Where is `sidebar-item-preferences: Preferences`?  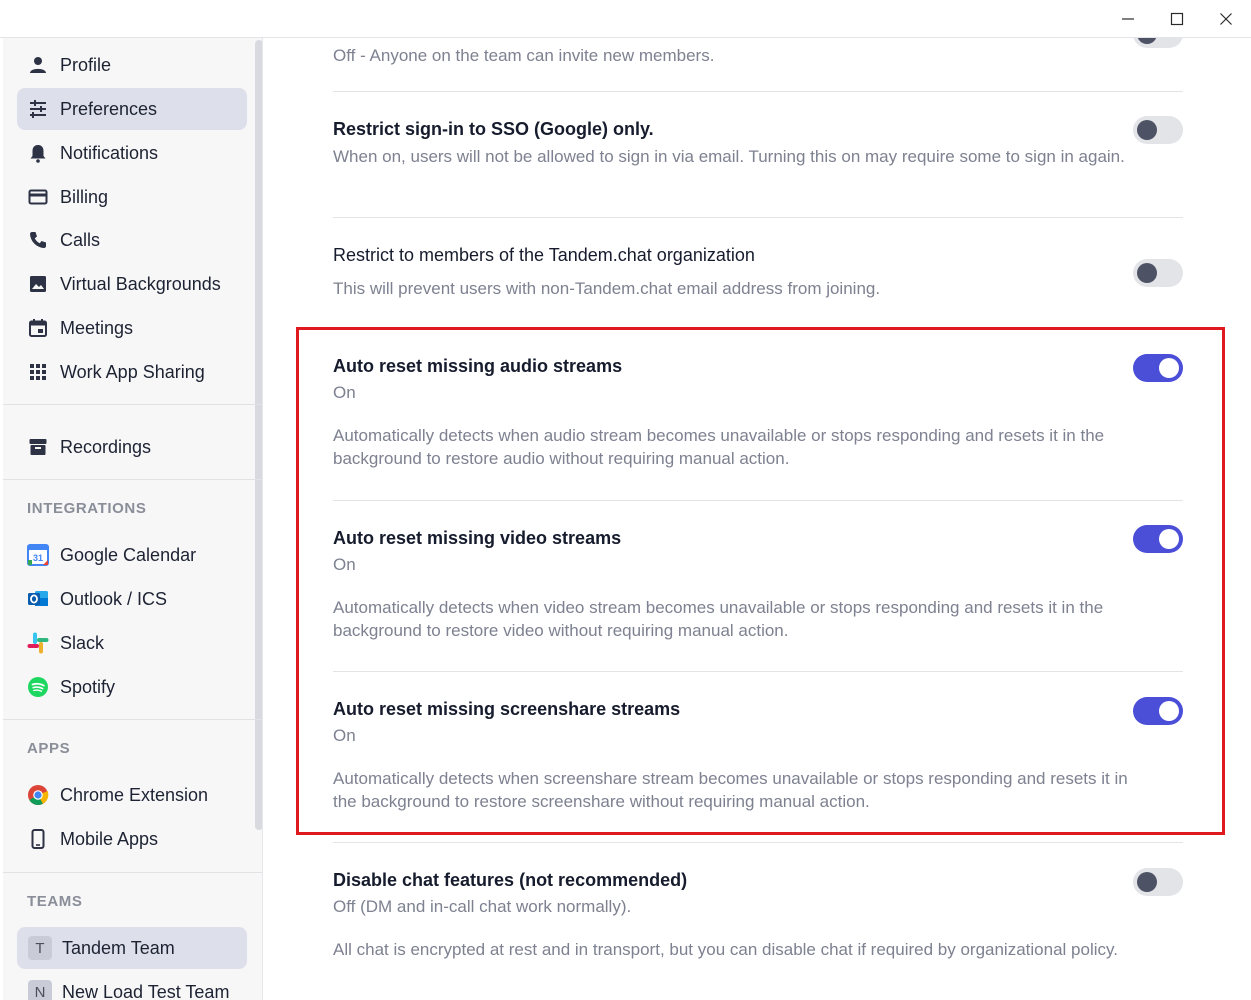
sidebar-item-preferences: Preferences is located at coordinates (132, 109).